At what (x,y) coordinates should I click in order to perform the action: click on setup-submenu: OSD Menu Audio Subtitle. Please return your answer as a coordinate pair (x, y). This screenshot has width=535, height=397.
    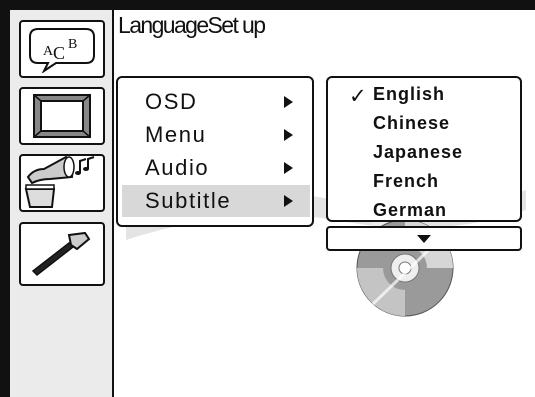
    Looking at the image, I should click on (215, 151).